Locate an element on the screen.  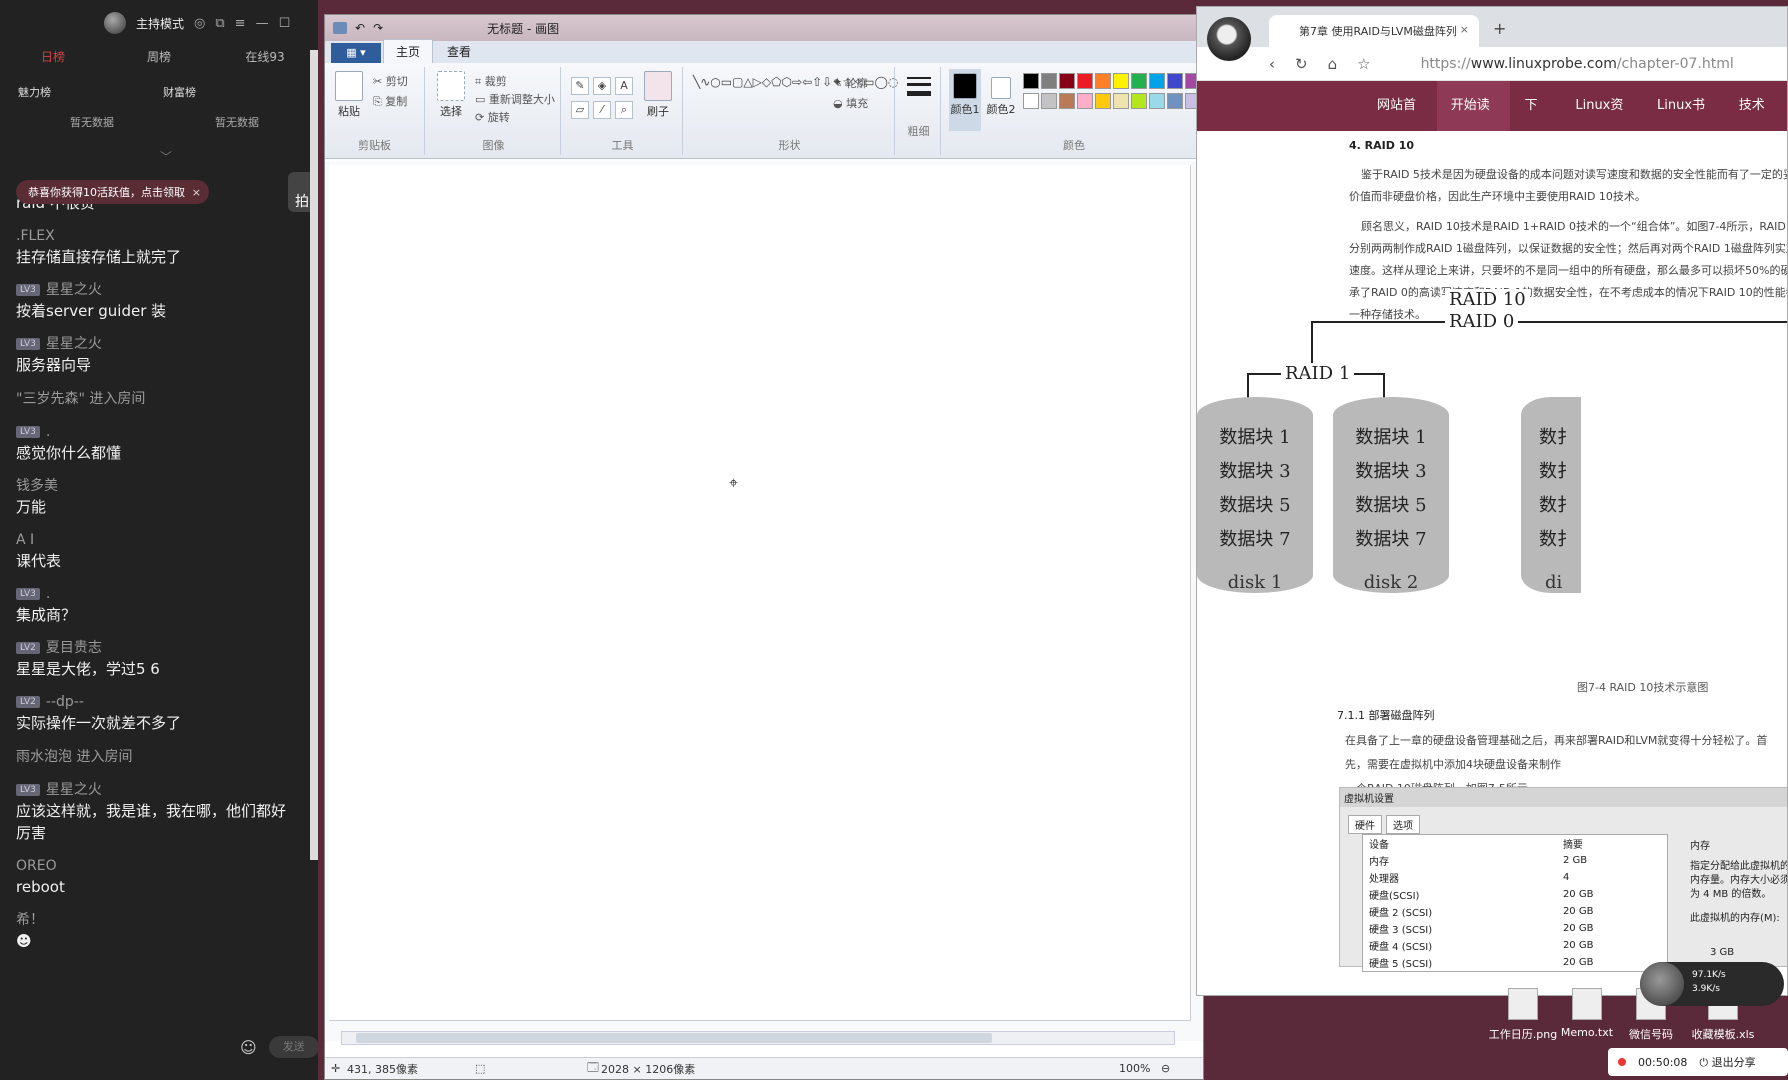
nav-start-reading: 开始读书 is located at coordinates (1473, 122).